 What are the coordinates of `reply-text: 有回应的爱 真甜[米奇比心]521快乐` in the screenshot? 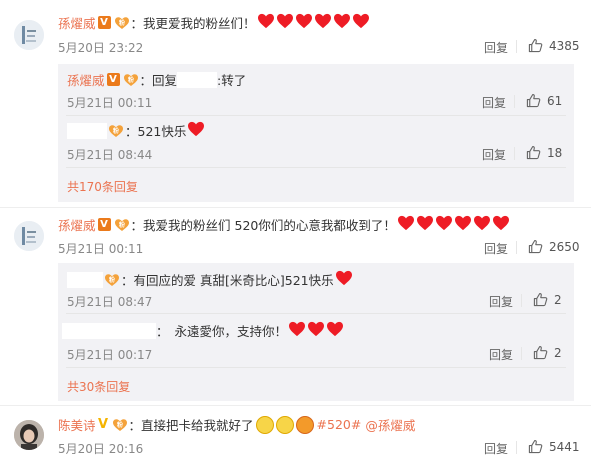 It's located at (233, 280).